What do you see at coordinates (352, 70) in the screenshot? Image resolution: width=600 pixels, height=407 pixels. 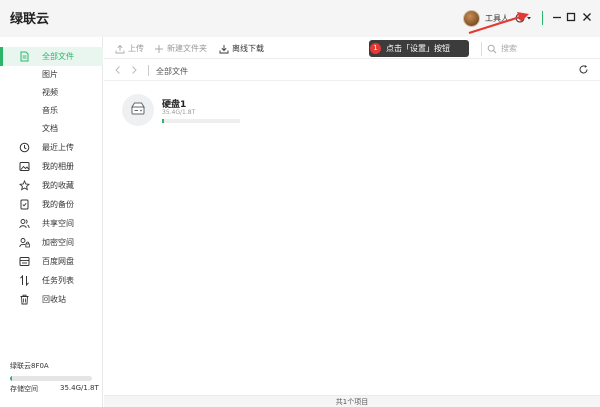 I see `breadcrumb-bar: 全部文件` at bounding box center [352, 70].